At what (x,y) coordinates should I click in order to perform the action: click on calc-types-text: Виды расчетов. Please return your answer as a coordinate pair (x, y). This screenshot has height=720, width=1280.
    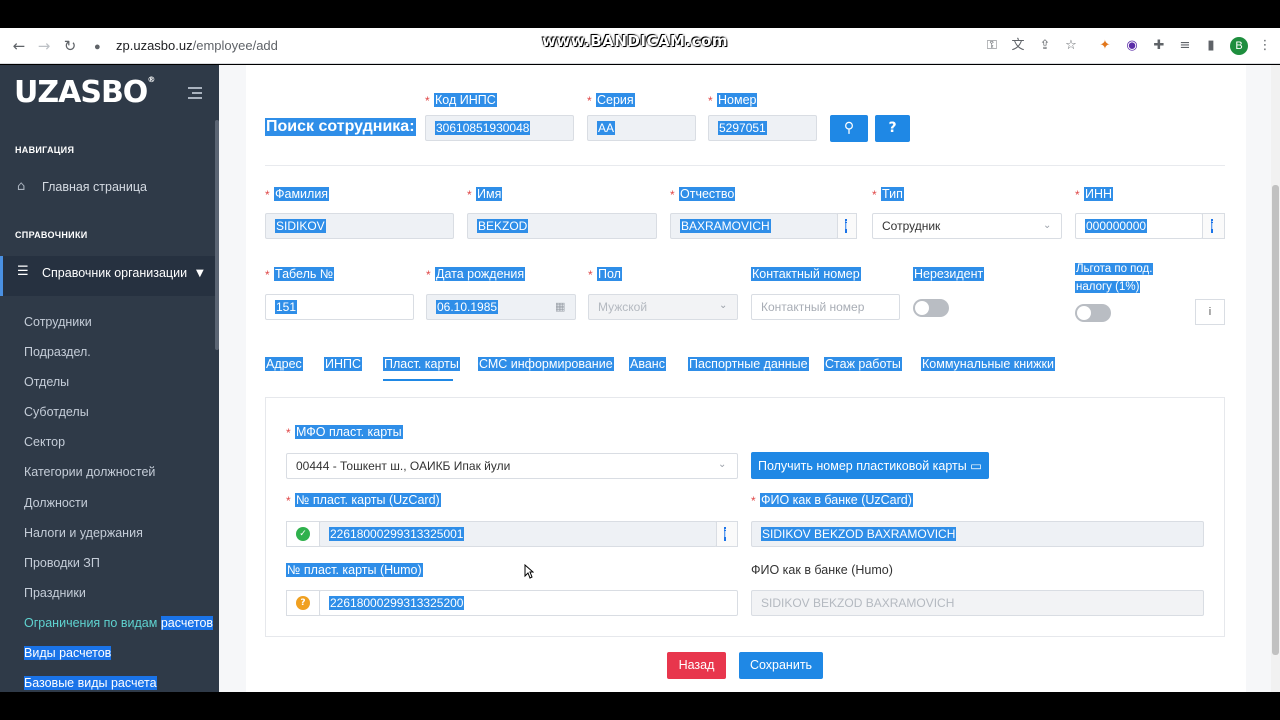
    Looking at the image, I should click on (68, 653).